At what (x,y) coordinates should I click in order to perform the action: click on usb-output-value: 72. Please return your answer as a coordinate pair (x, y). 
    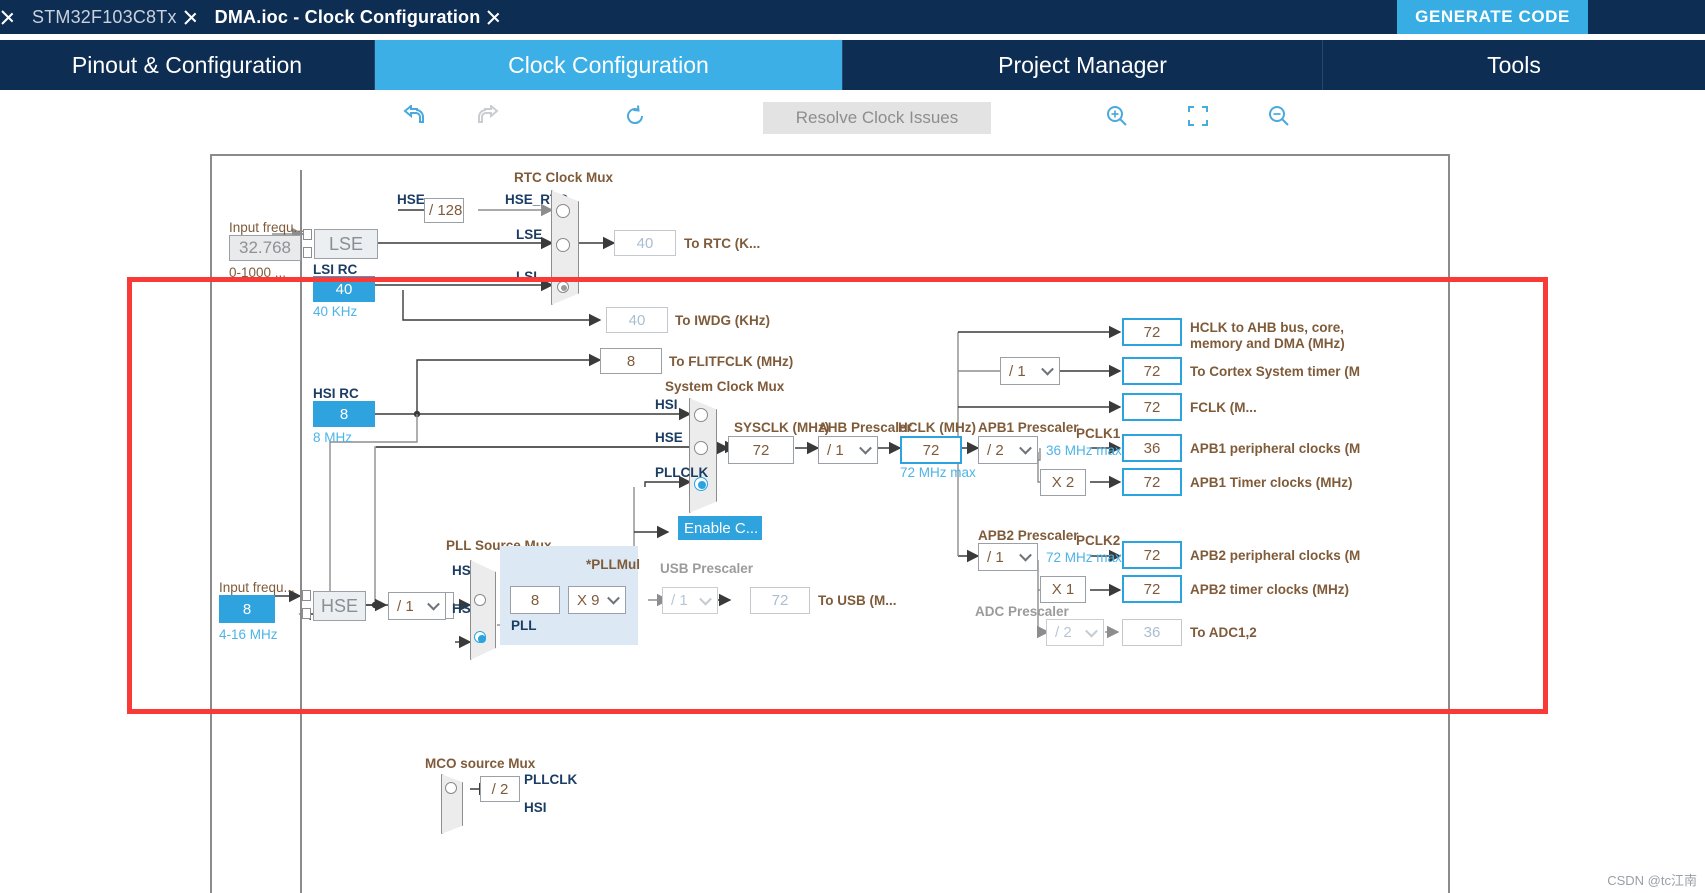
    Looking at the image, I should click on (780, 600).